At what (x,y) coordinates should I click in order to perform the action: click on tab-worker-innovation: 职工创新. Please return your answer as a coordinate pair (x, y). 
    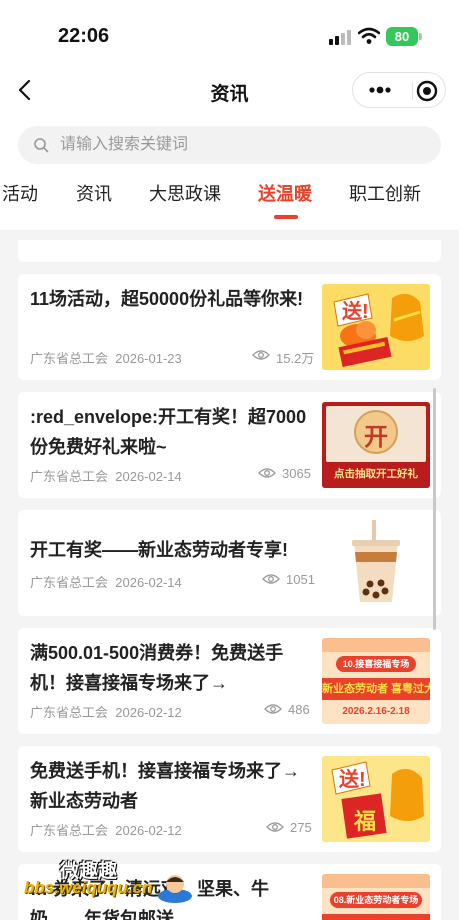
    Looking at the image, I should click on (385, 193).